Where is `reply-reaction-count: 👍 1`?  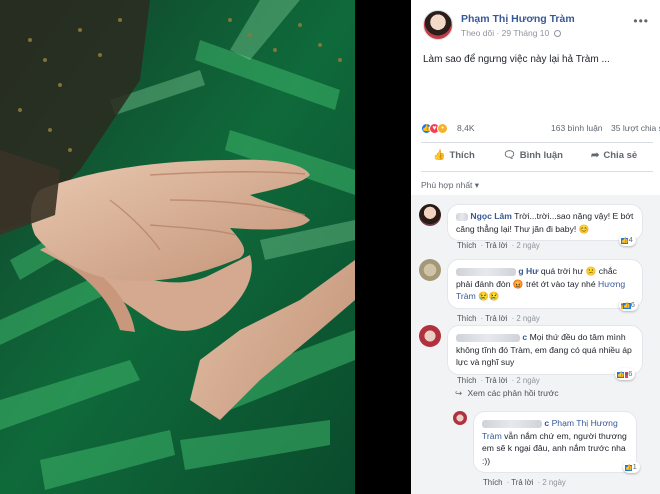 reply-reaction-count: 👍 1 is located at coordinates (631, 467).